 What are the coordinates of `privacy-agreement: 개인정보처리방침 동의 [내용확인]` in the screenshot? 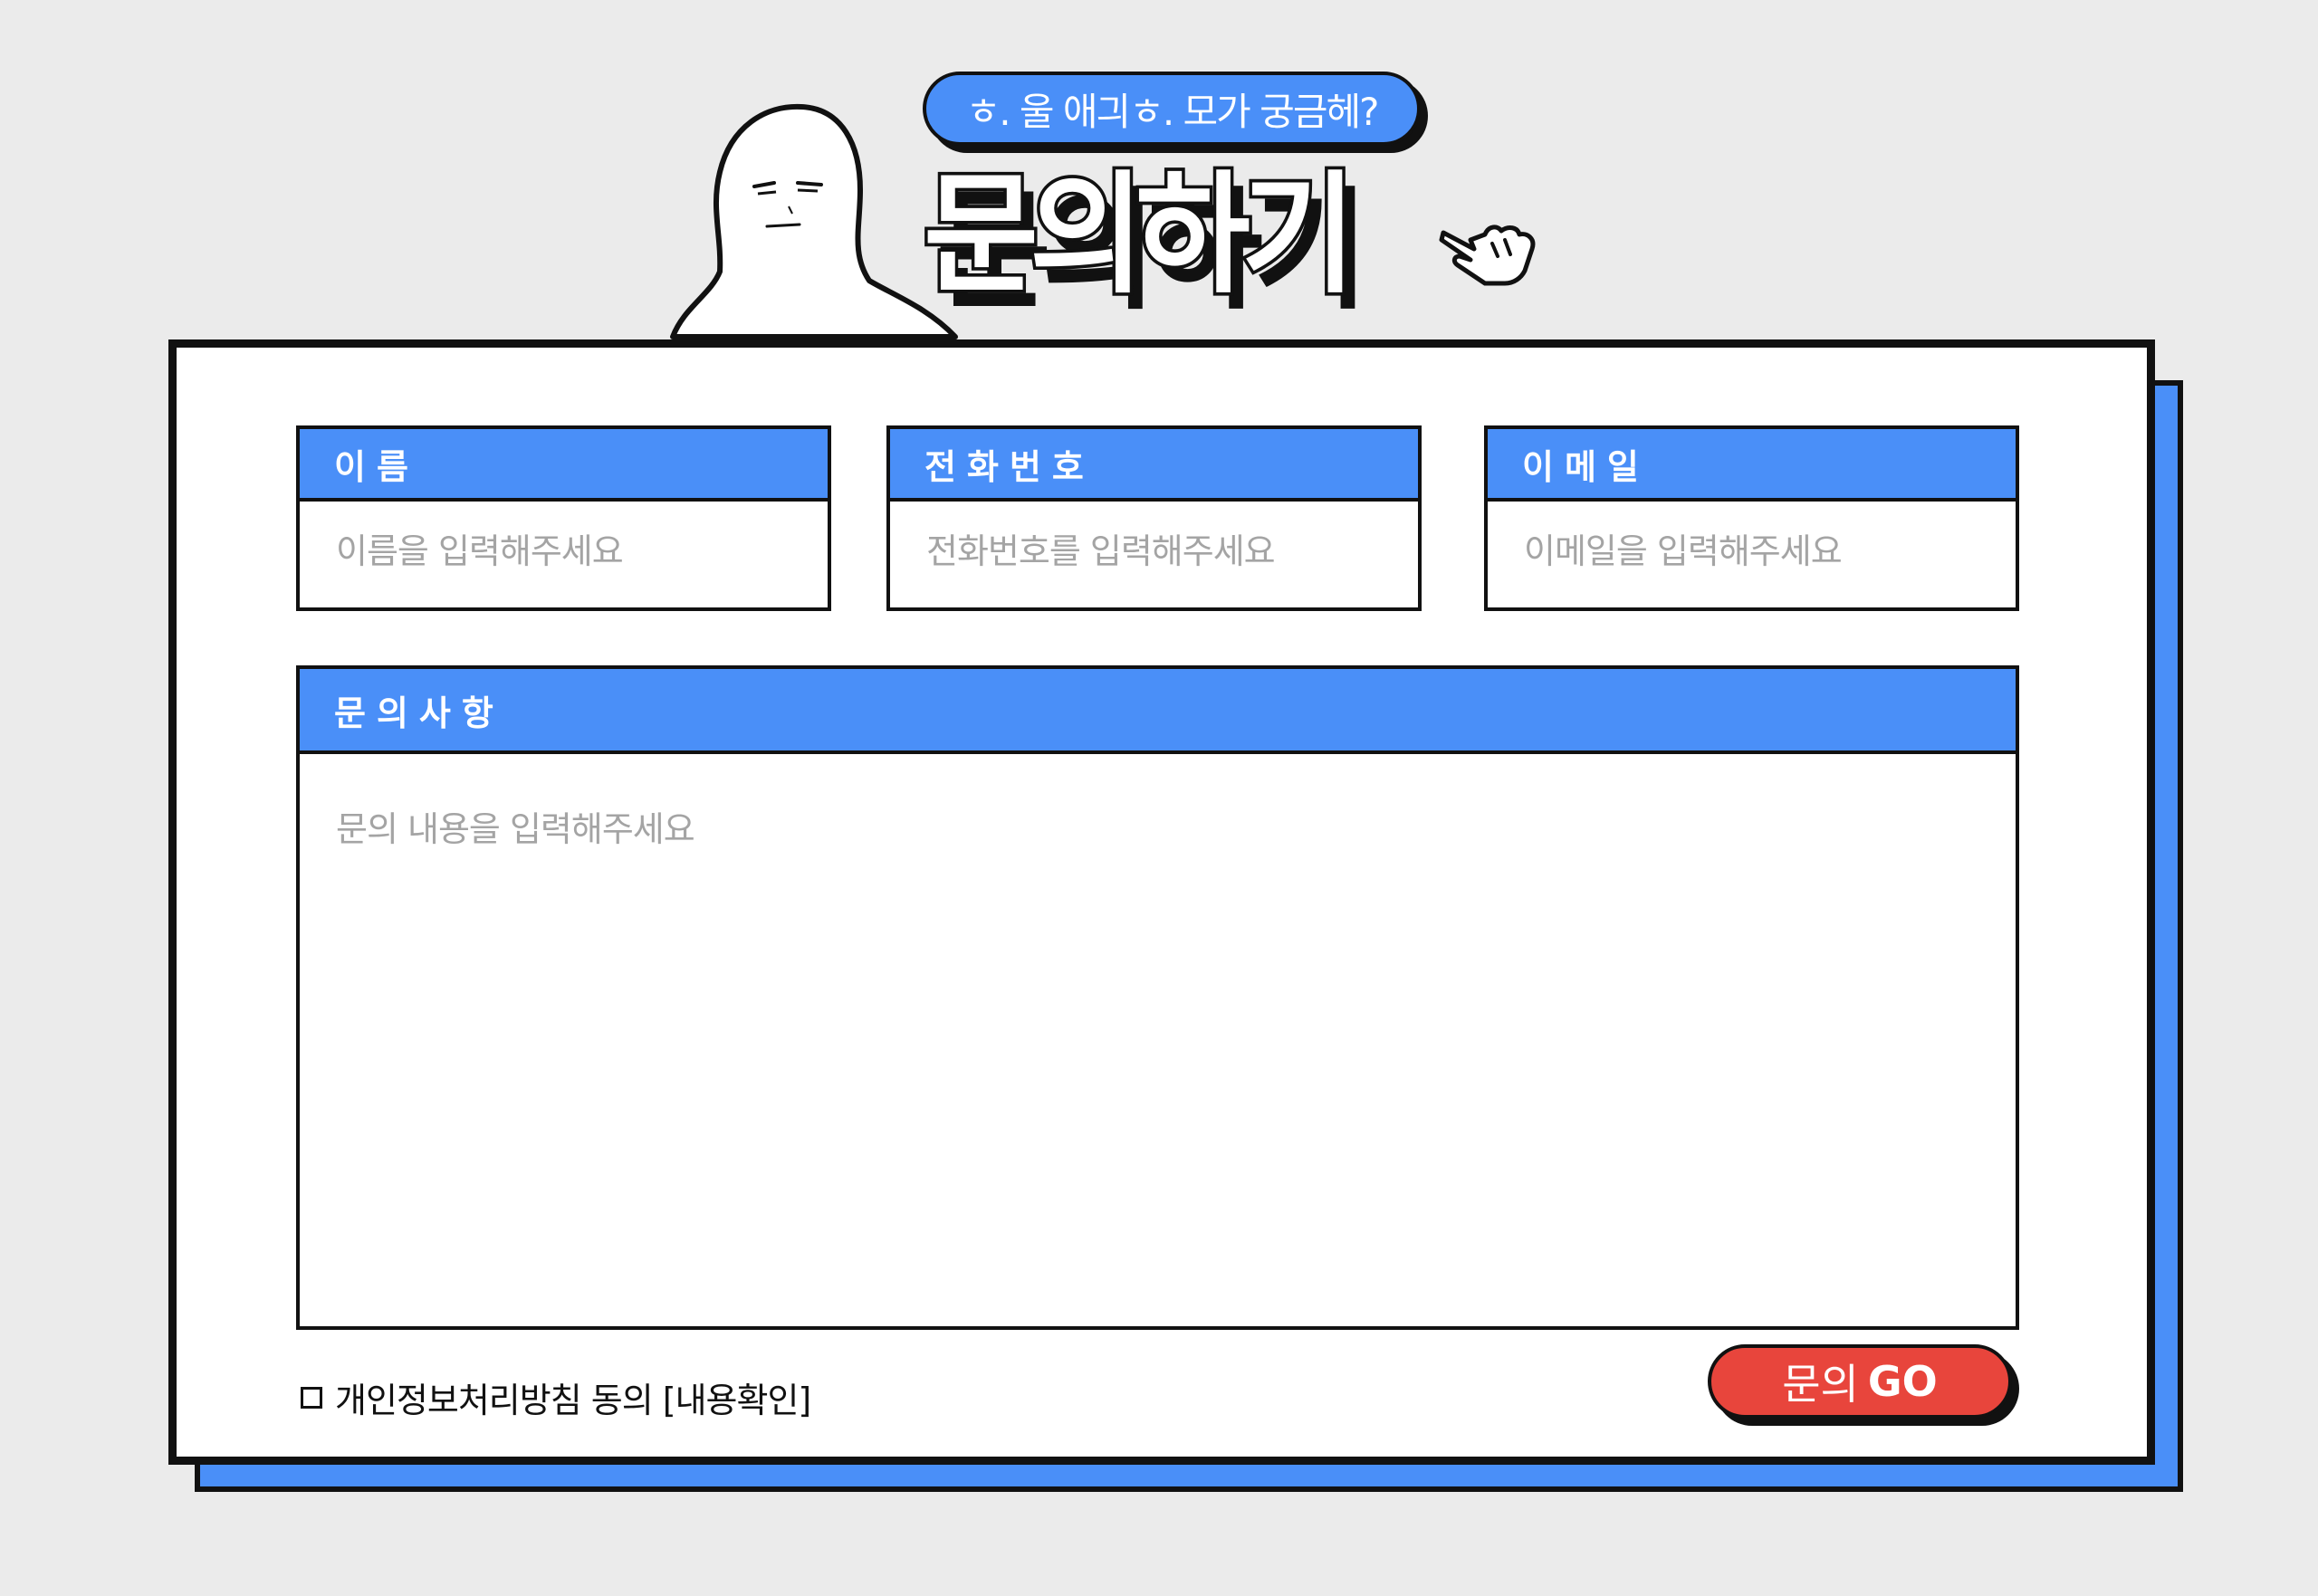 It's located at (556, 1397).